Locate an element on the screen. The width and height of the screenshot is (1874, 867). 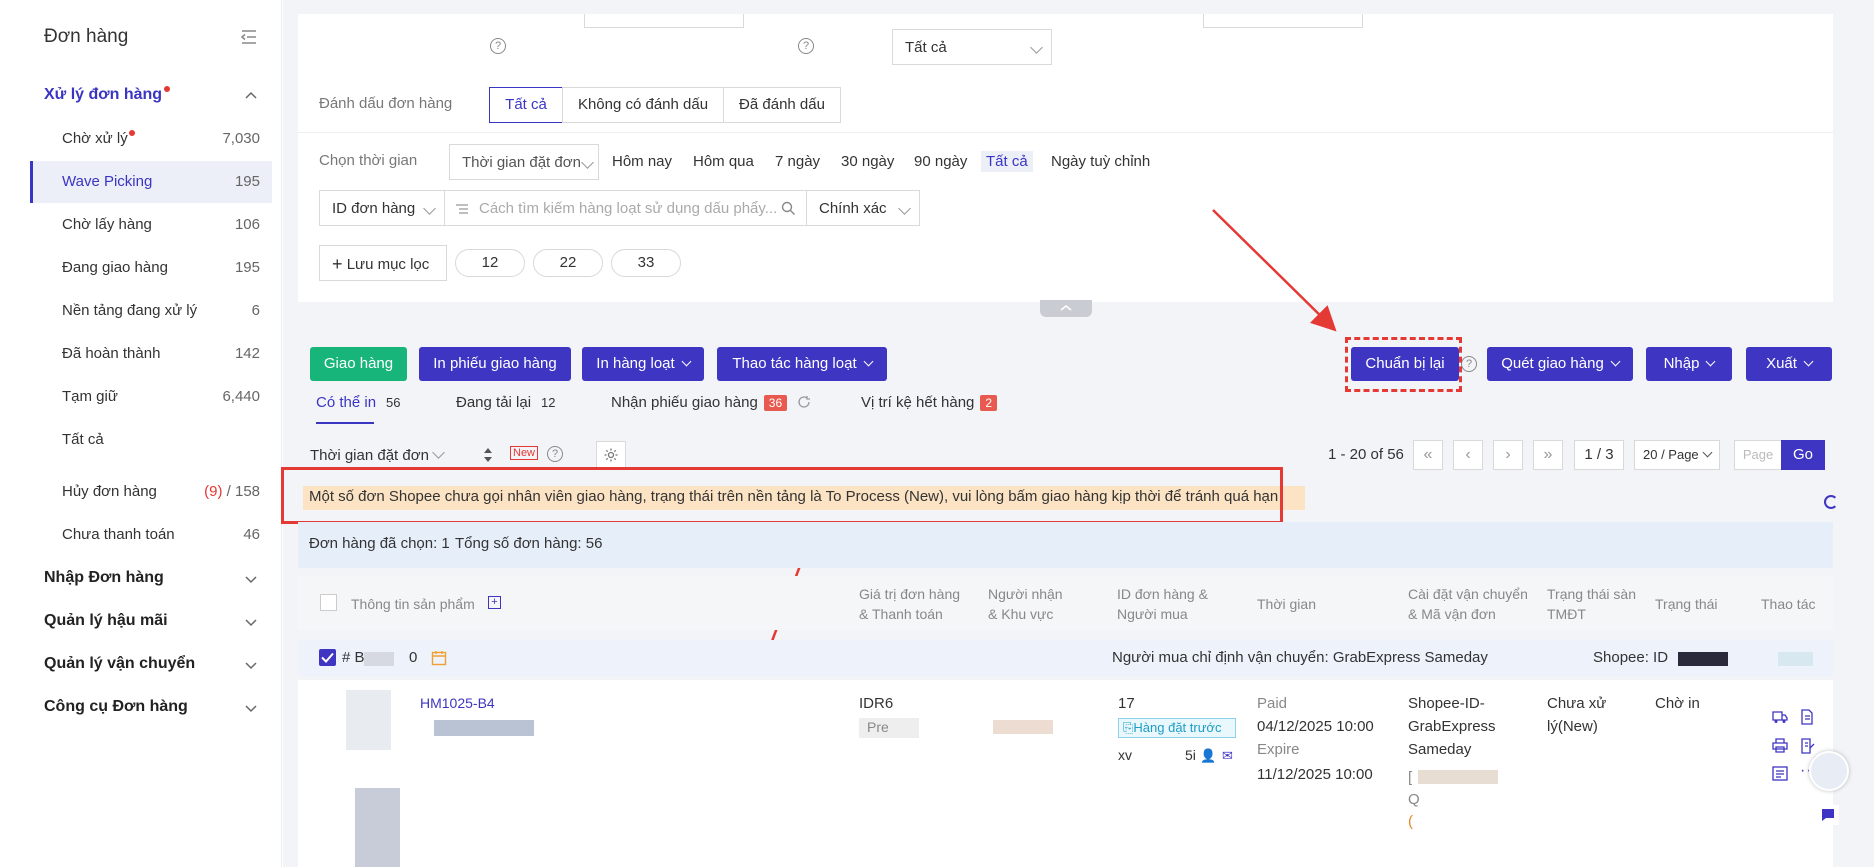
redacted-area is located at coordinates (1795, 659).